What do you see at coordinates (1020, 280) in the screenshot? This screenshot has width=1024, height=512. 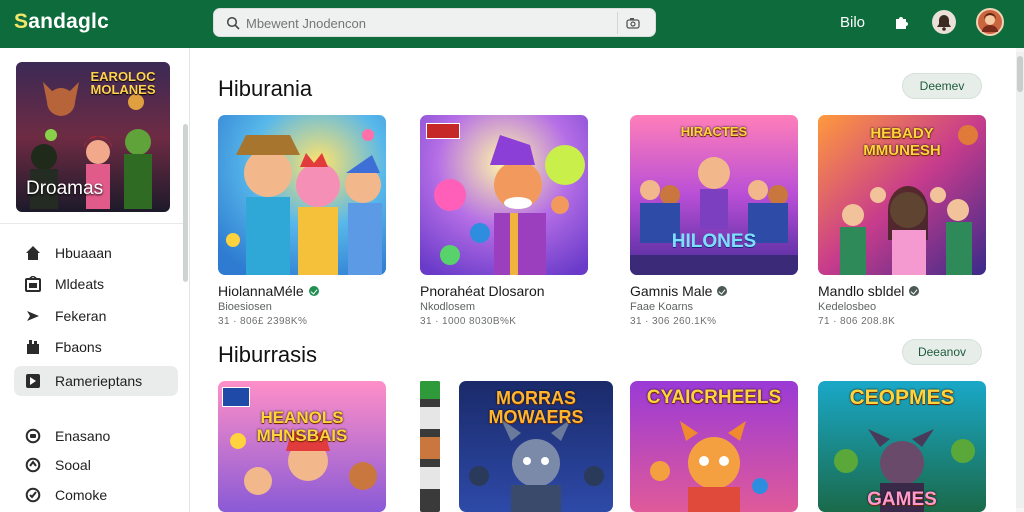 I see `main-scrollbar` at bounding box center [1020, 280].